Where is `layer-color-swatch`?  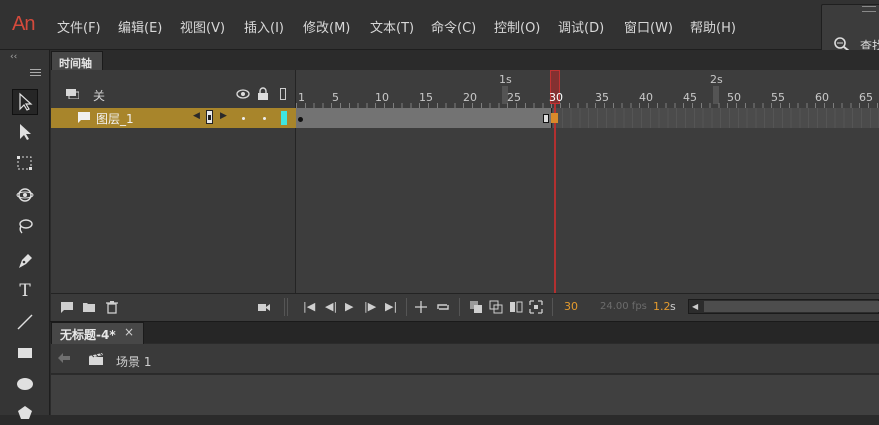 layer-color-swatch is located at coordinates (284, 118).